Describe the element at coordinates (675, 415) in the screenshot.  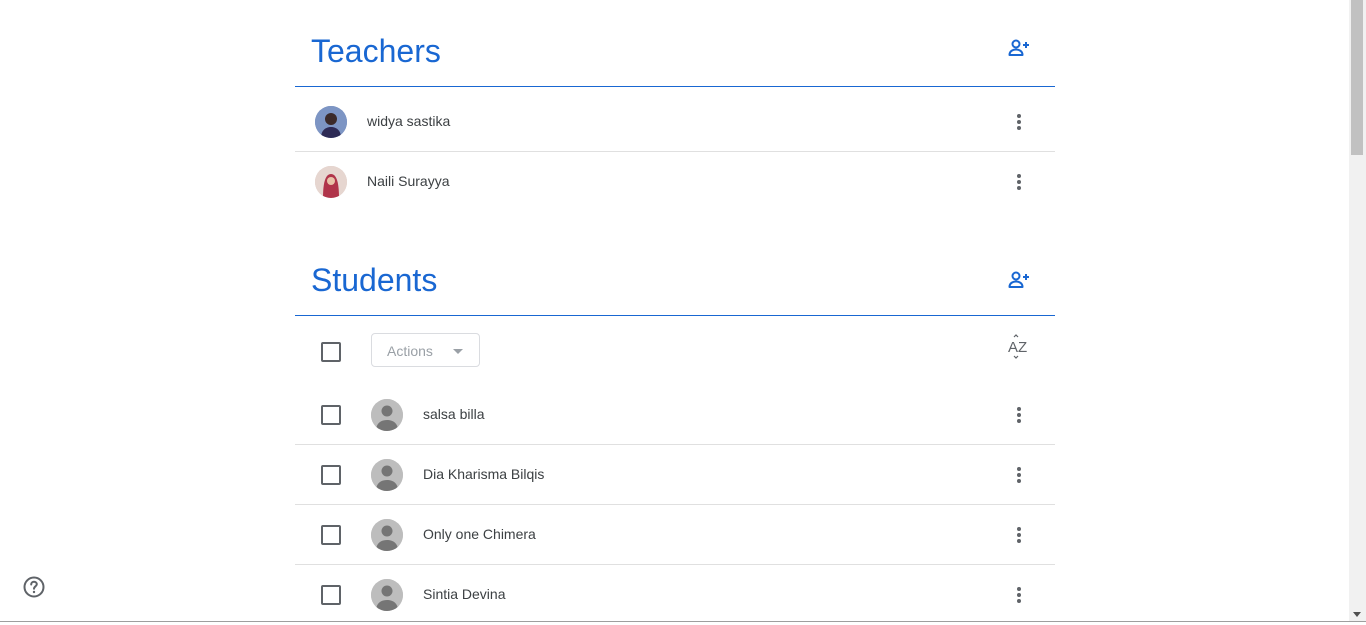
I see `student-row: salsa billa` at that location.